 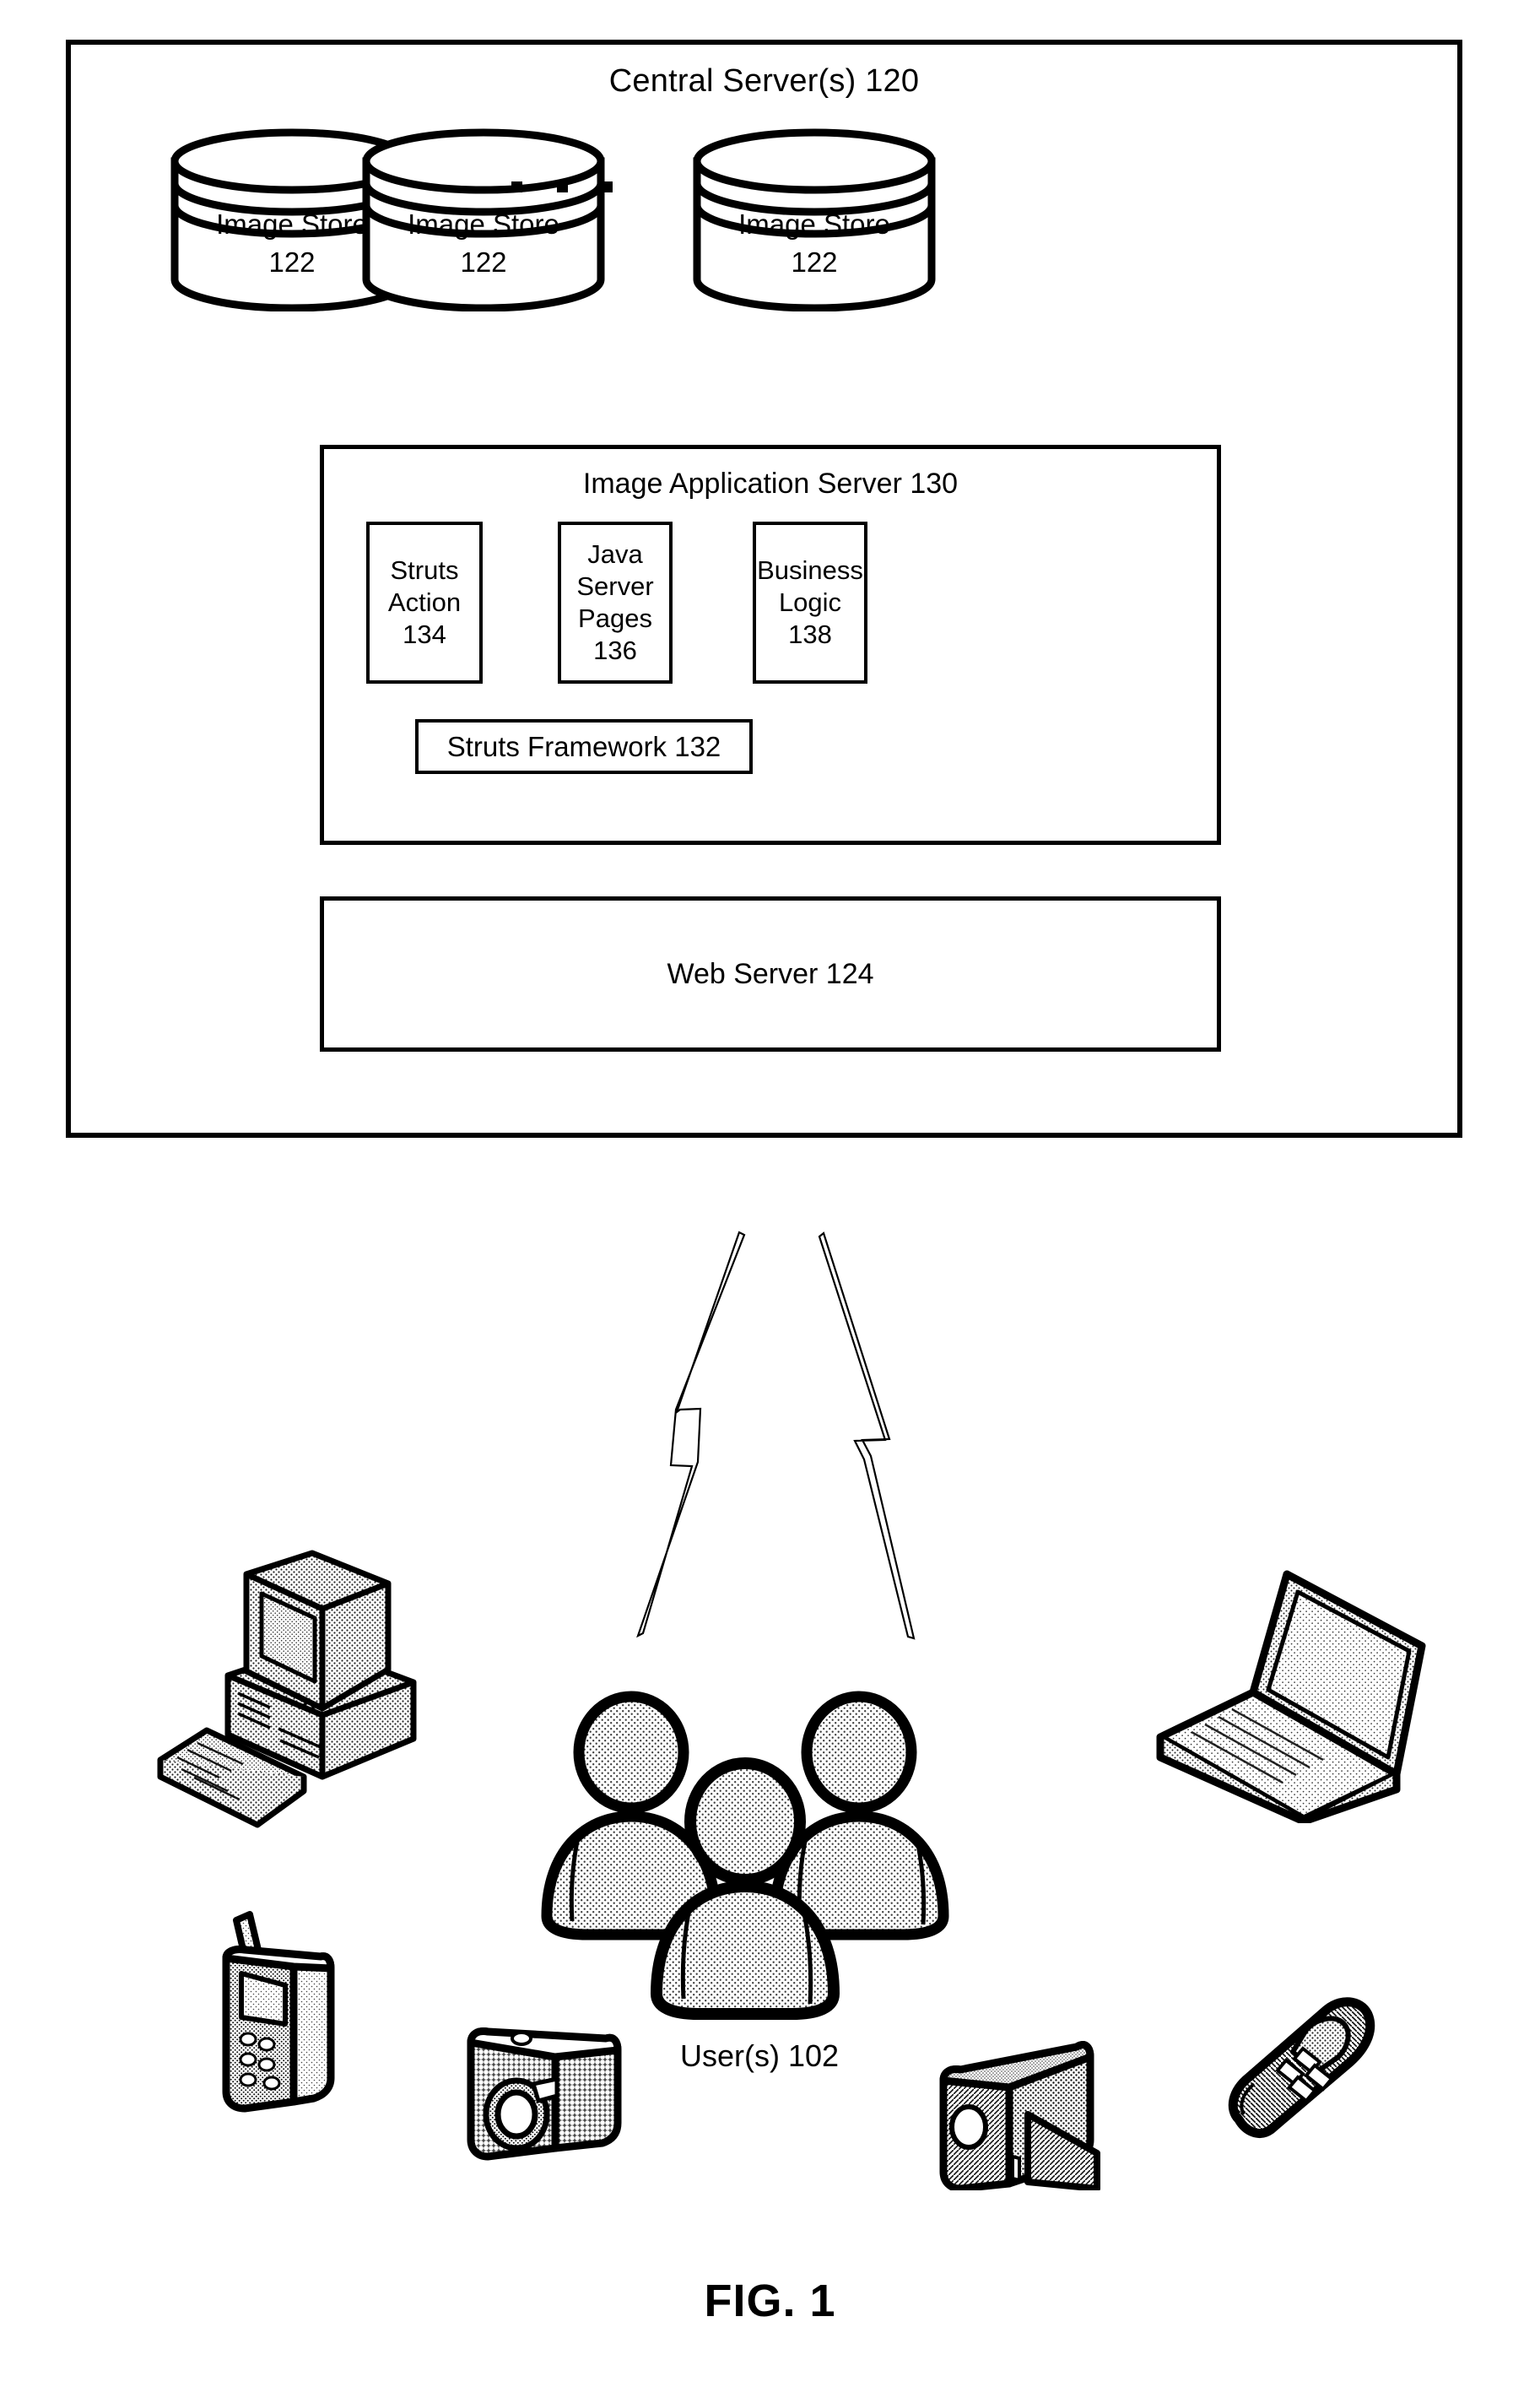 What do you see at coordinates (742, 1853) in the screenshot?
I see `users-group-icon` at bounding box center [742, 1853].